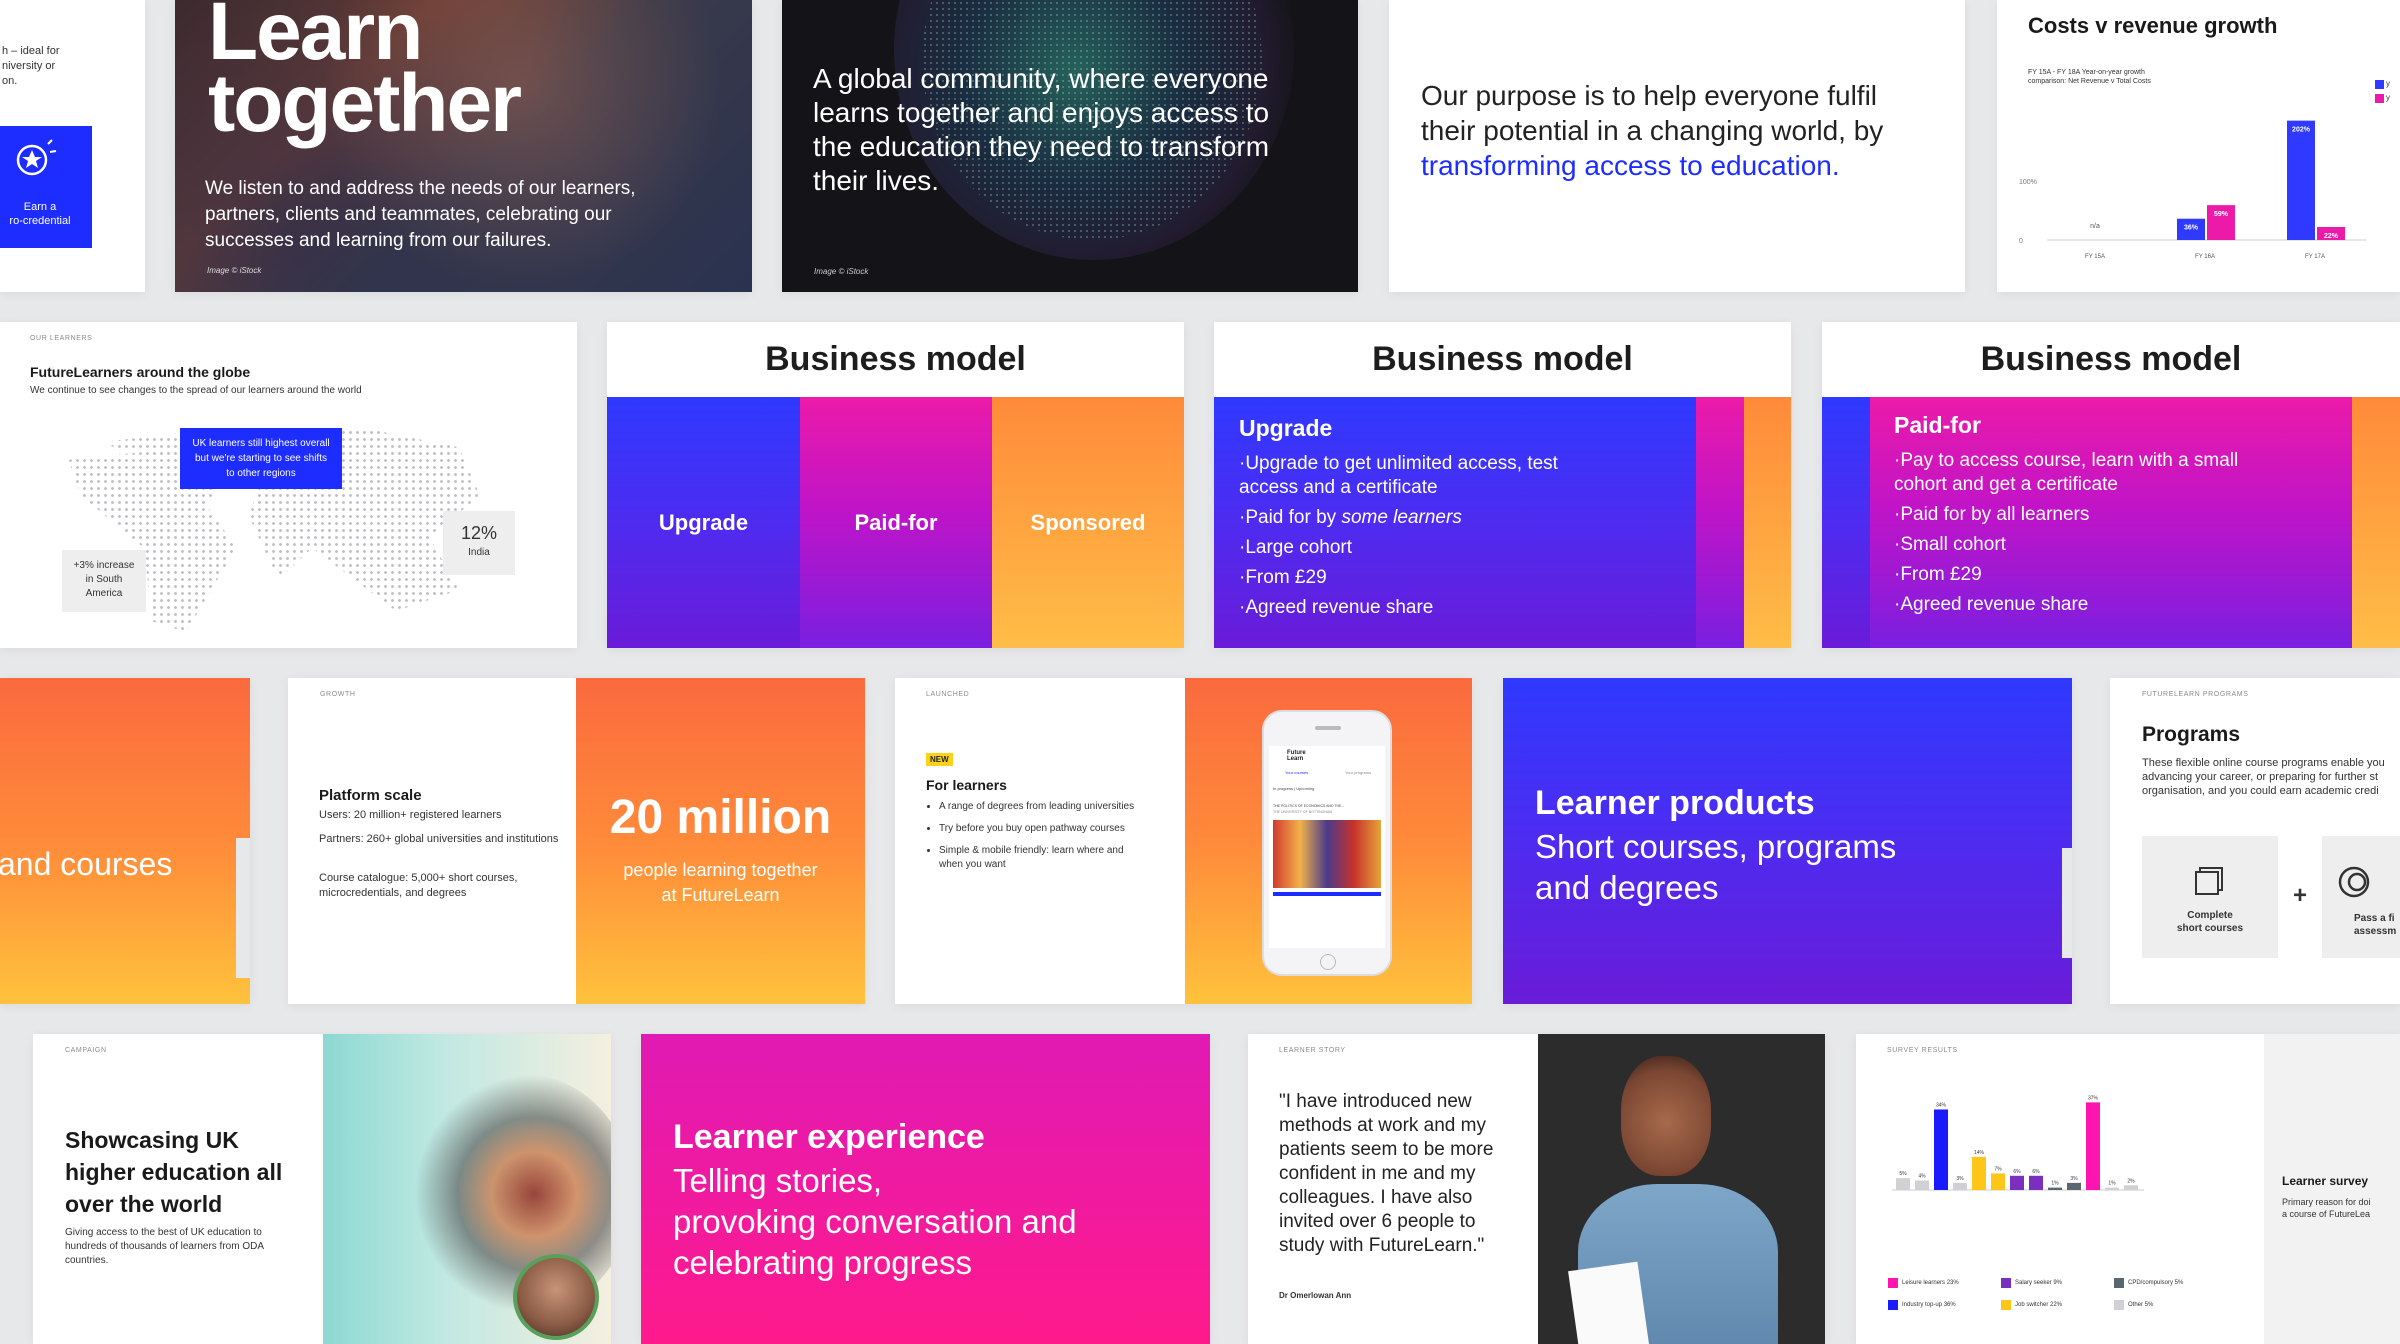 The height and width of the screenshot is (1344, 2400). I want to click on y-tick-label: 0, so click(2021, 241).